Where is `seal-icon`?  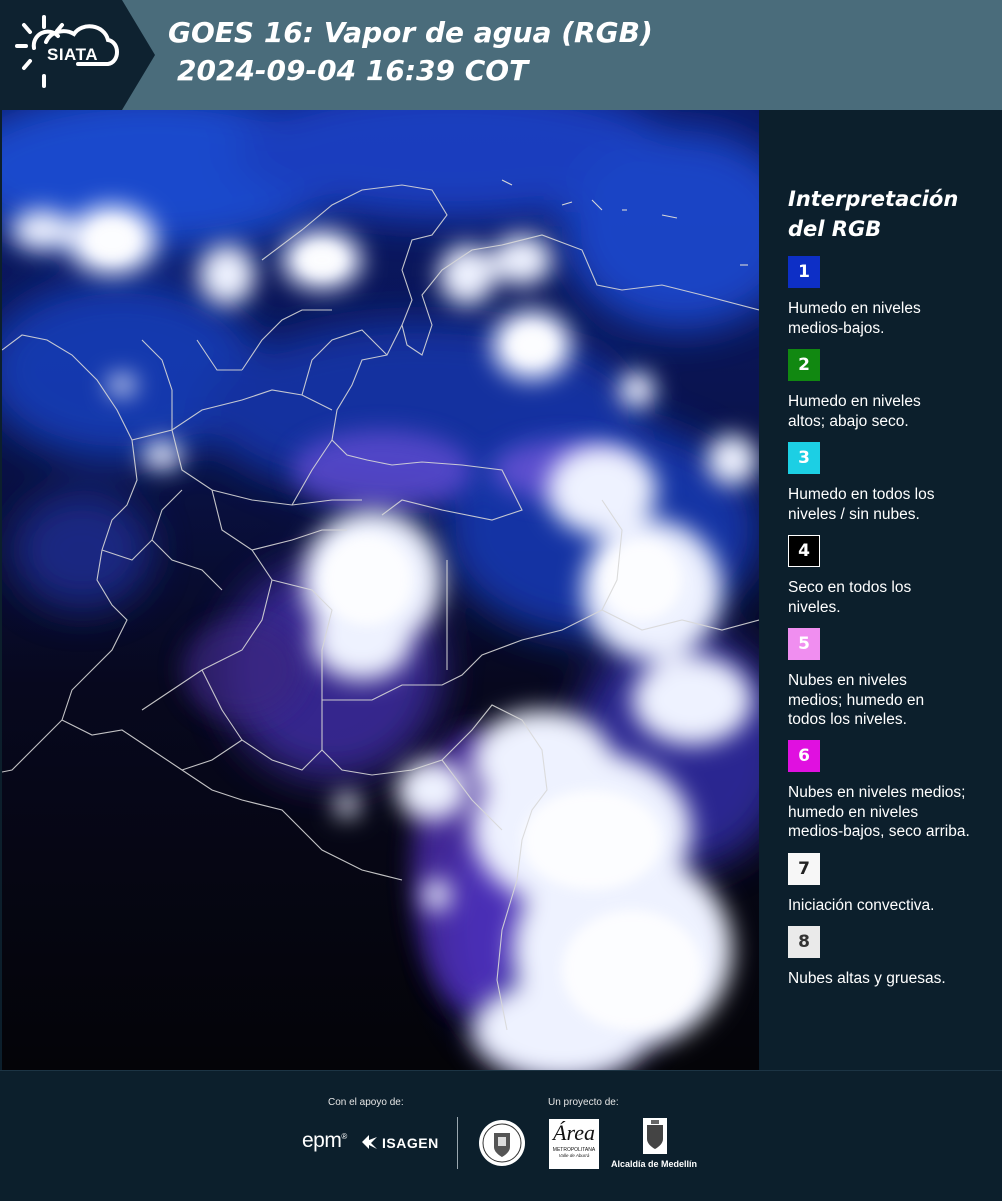
seal-icon is located at coordinates (502, 1143).